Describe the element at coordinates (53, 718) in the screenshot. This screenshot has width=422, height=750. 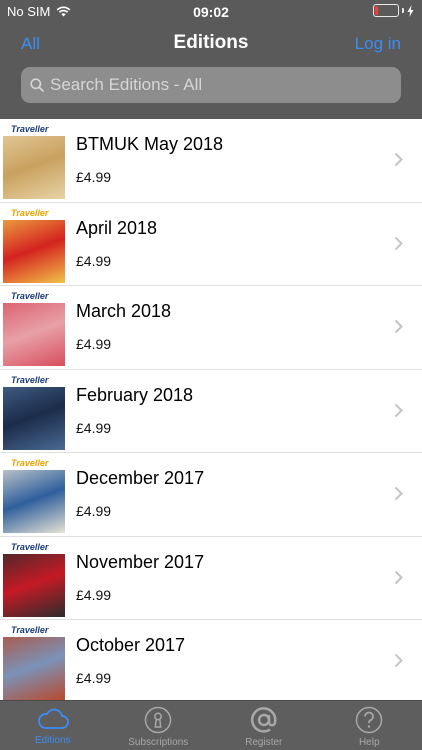
I see `cloud-icon` at that location.